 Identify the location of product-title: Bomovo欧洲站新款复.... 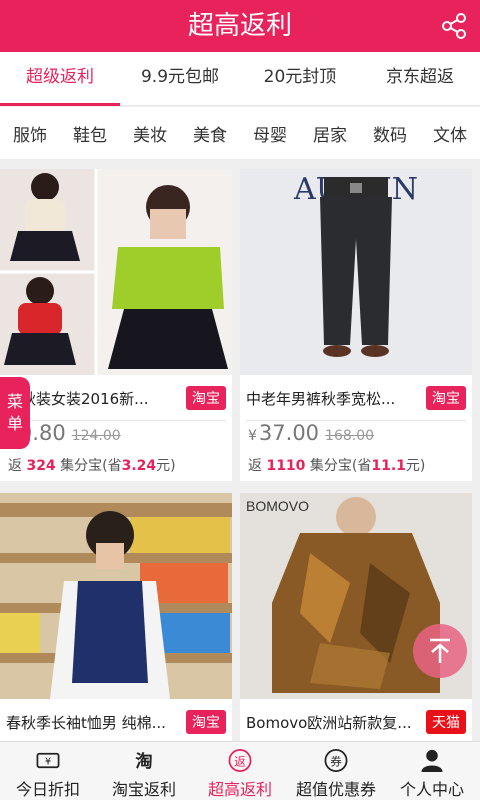
(329, 722).